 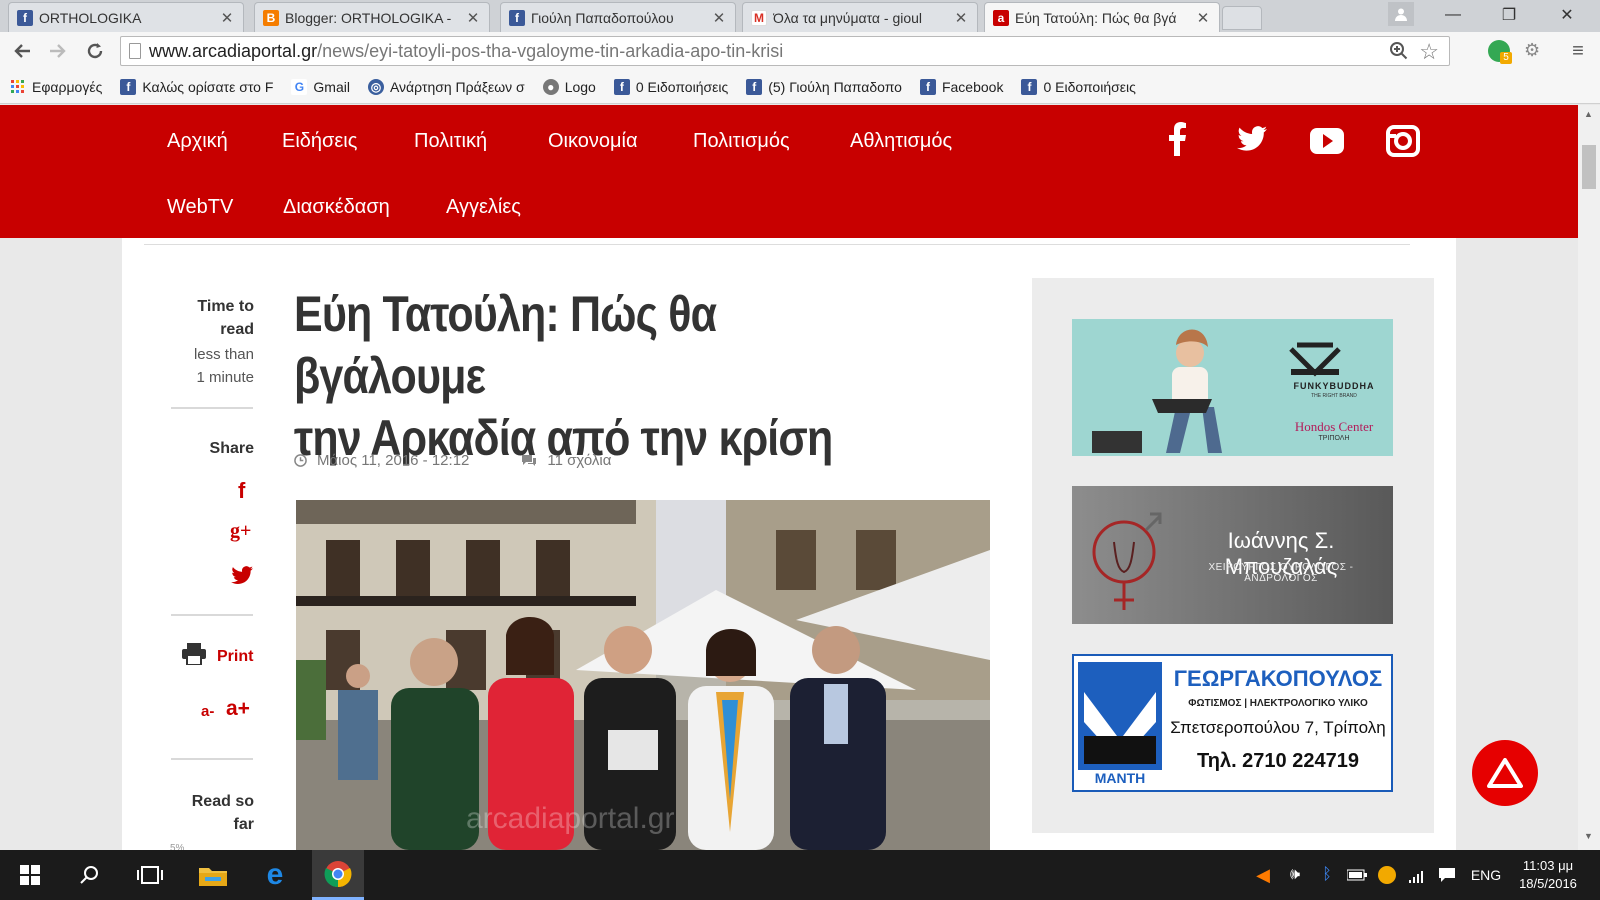 What do you see at coordinates (1588, 836) in the screenshot?
I see `scroll-down-arrow: ▼` at bounding box center [1588, 836].